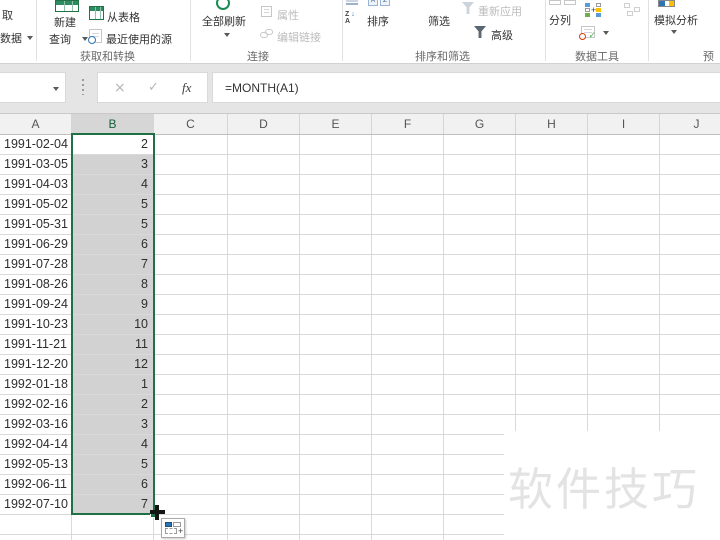  Describe the element at coordinates (191, 485) in the screenshot. I see `cell-C18` at that location.